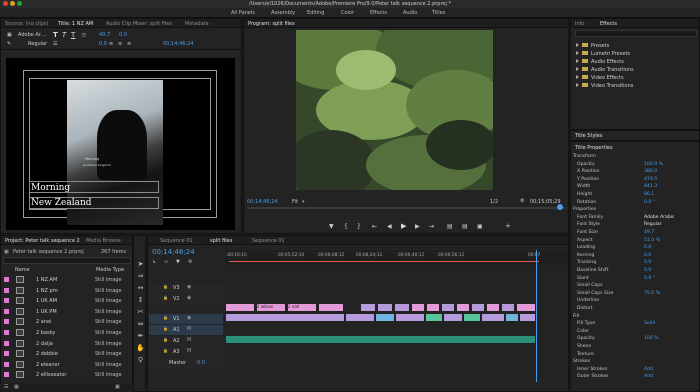 The height and width of the screenshot is (392, 700). I want to click on tab-info: Info, so click(579, 24).